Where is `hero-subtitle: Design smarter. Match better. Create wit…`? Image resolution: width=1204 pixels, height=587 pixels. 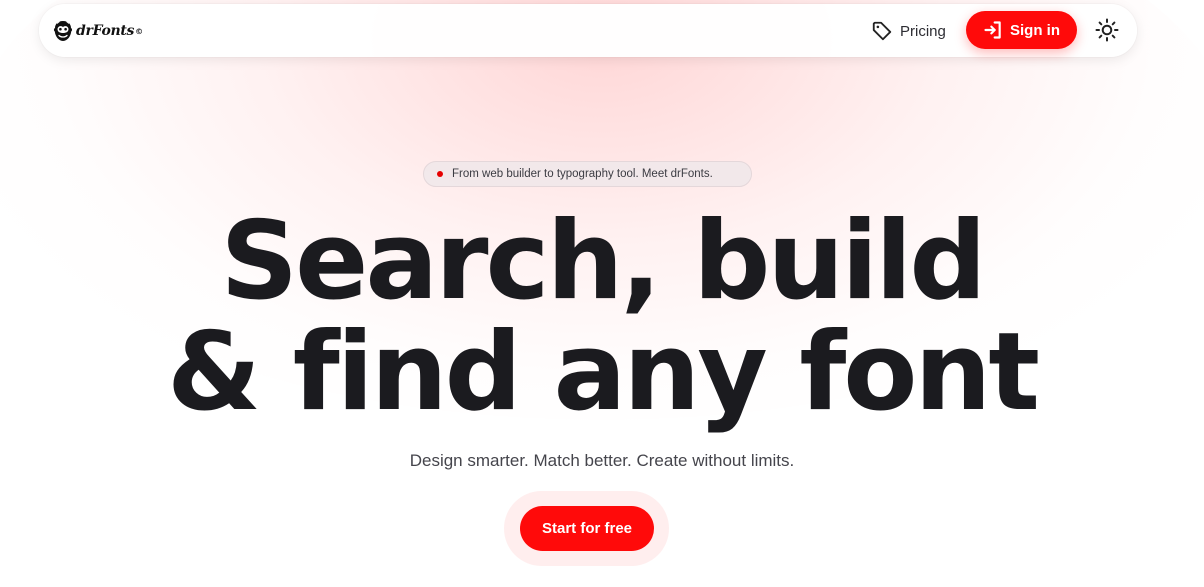 hero-subtitle: Design smarter. Match better. Create wit… is located at coordinates (602, 460).